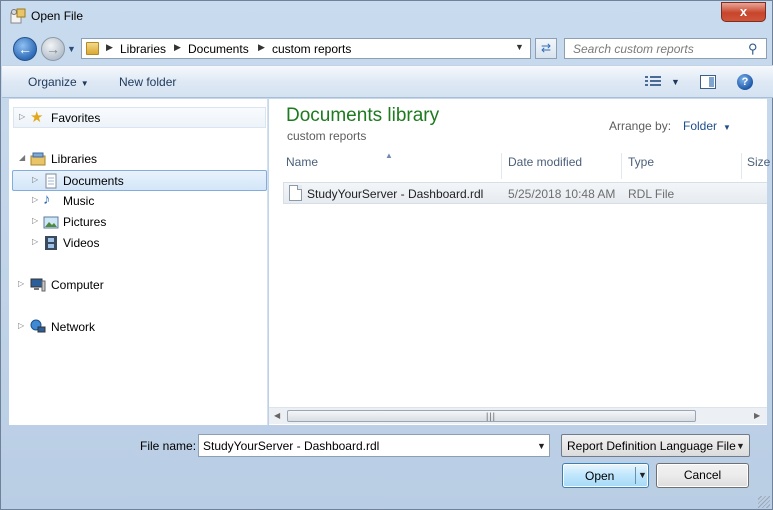 The width and height of the screenshot is (773, 510). What do you see at coordinates (562, 194) in the screenshot?
I see `file-date-modified: 5/25/2018 10:48 AM` at bounding box center [562, 194].